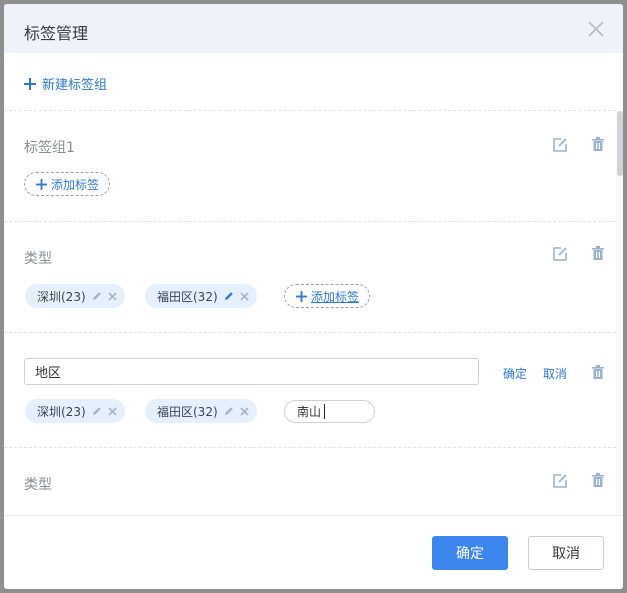  Describe the element at coordinates (313, 28) in the screenshot. I see `dialog-header: 标签管理` at that location.